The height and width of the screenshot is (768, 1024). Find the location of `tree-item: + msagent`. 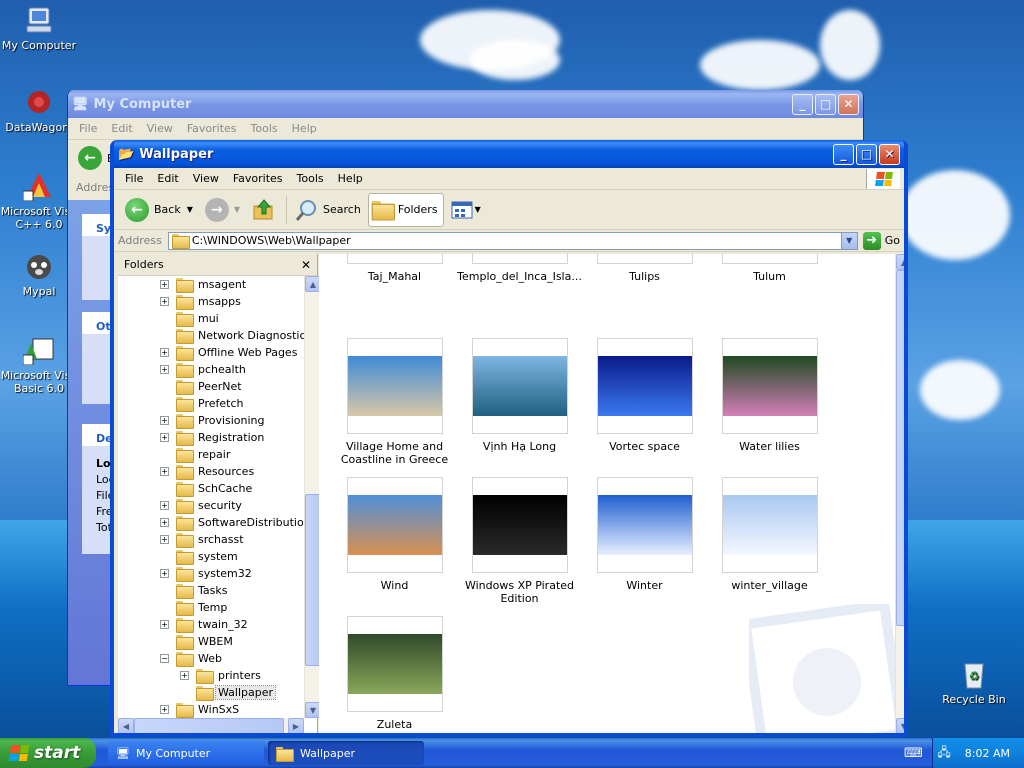

tree-item: + msagent is located at coordinates (204, 284).